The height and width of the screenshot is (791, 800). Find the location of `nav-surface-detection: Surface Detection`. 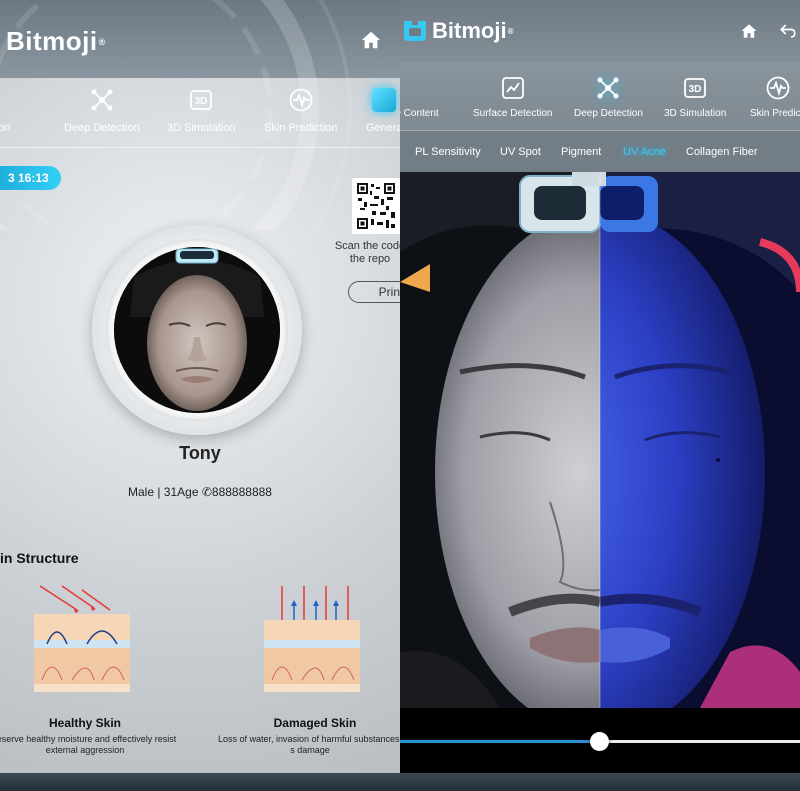

nav-surface-detection: Surface Detection is located at coordinates (513, 97).